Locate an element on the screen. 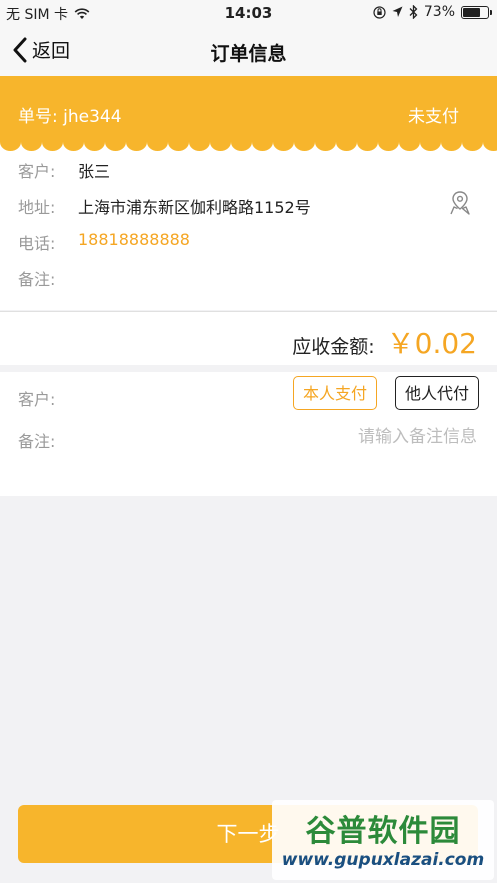 The height and width of the screenshot is (883, 497). scallop-edge is located at coordinates (248, 147).